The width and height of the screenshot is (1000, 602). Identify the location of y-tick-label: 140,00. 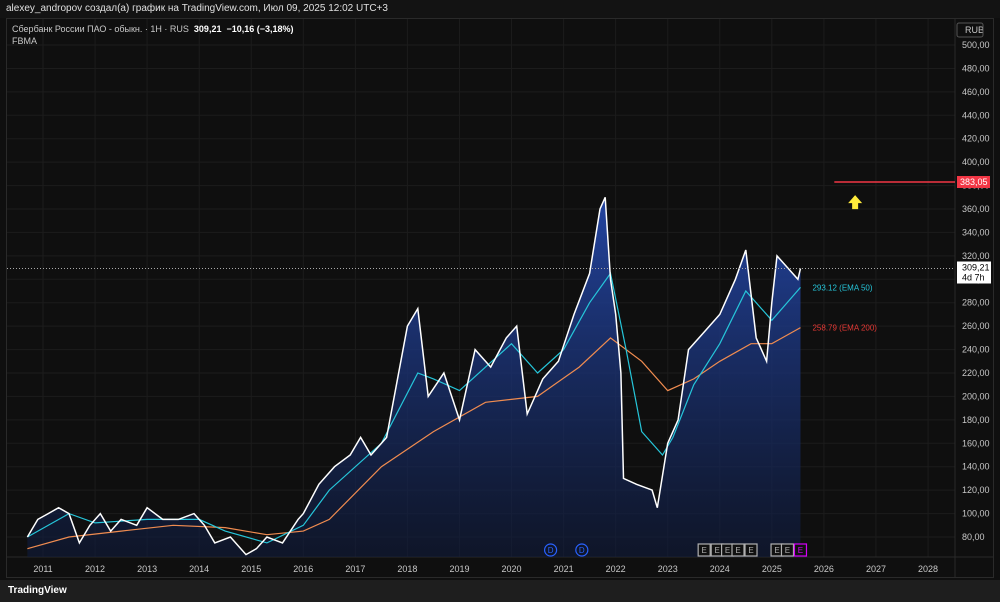
(976, 467).